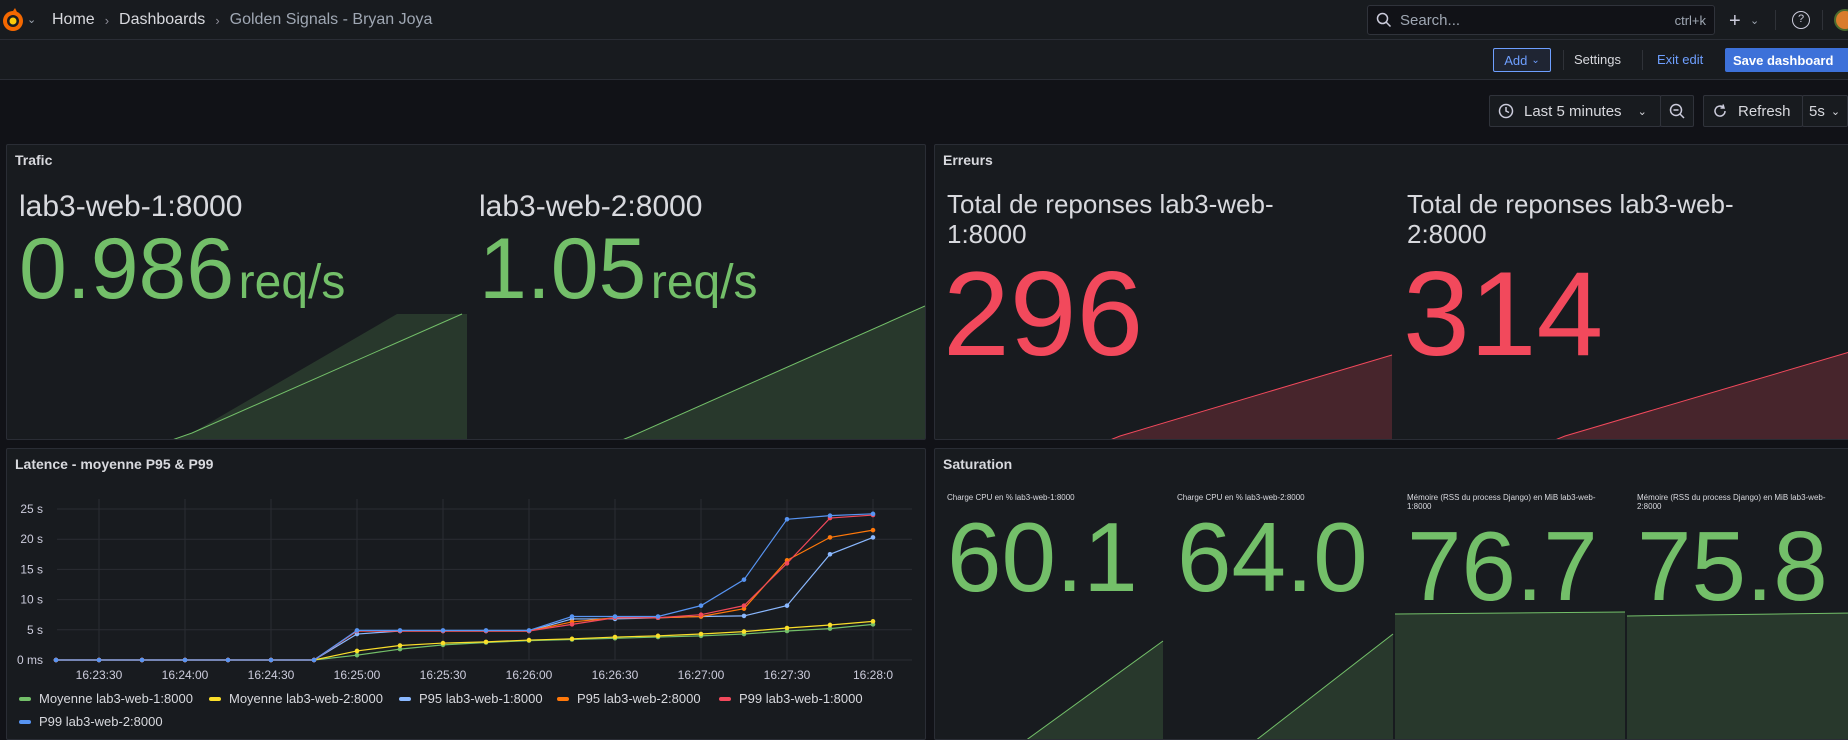 The width and height of the screenshot is (1848, 740). I want to click on search-shortcut: ctrl+k, so click(1690, 20).